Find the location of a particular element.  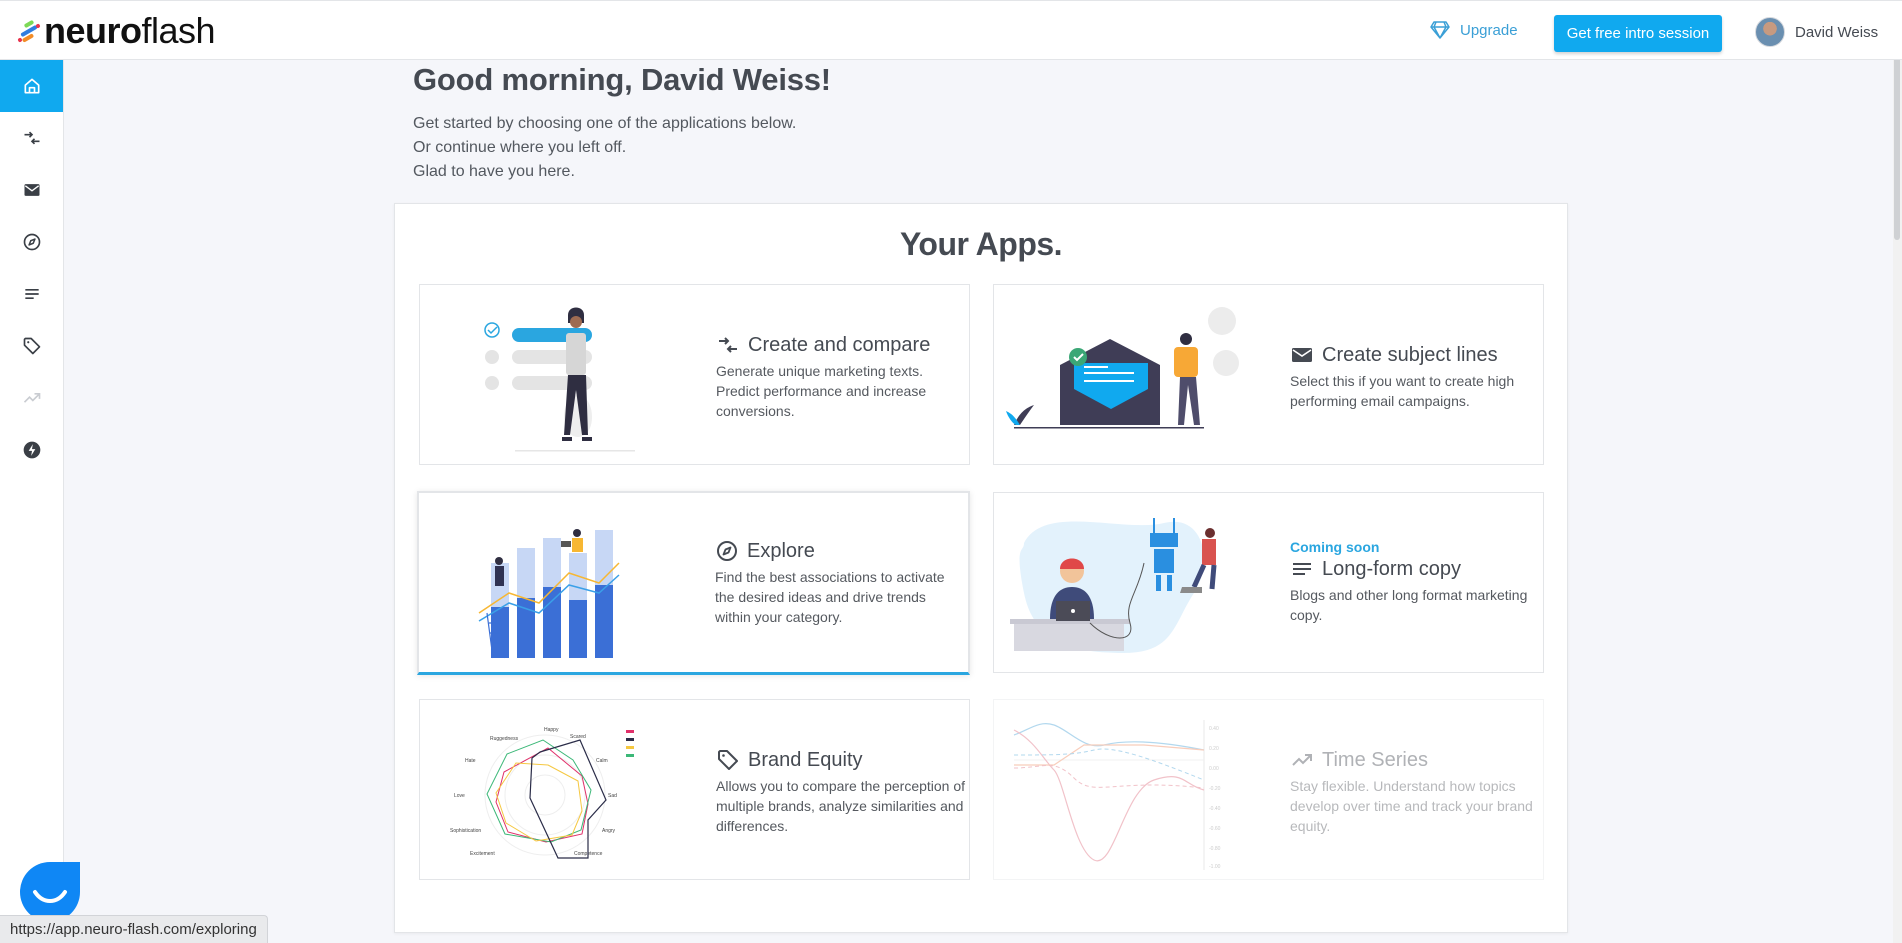

diamond-icon is located at coordinates (1440, 30).